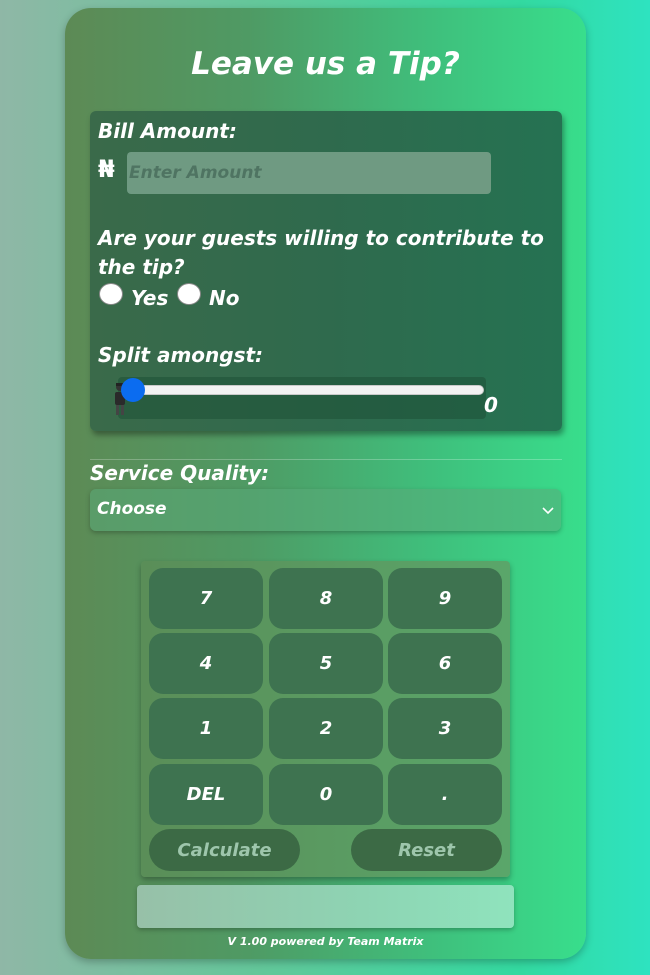 The width and height of the screenshot is (650, 975). Describe the element at coordinates (326, 598) in the screenshot. I see `key-8: 8` at that location.